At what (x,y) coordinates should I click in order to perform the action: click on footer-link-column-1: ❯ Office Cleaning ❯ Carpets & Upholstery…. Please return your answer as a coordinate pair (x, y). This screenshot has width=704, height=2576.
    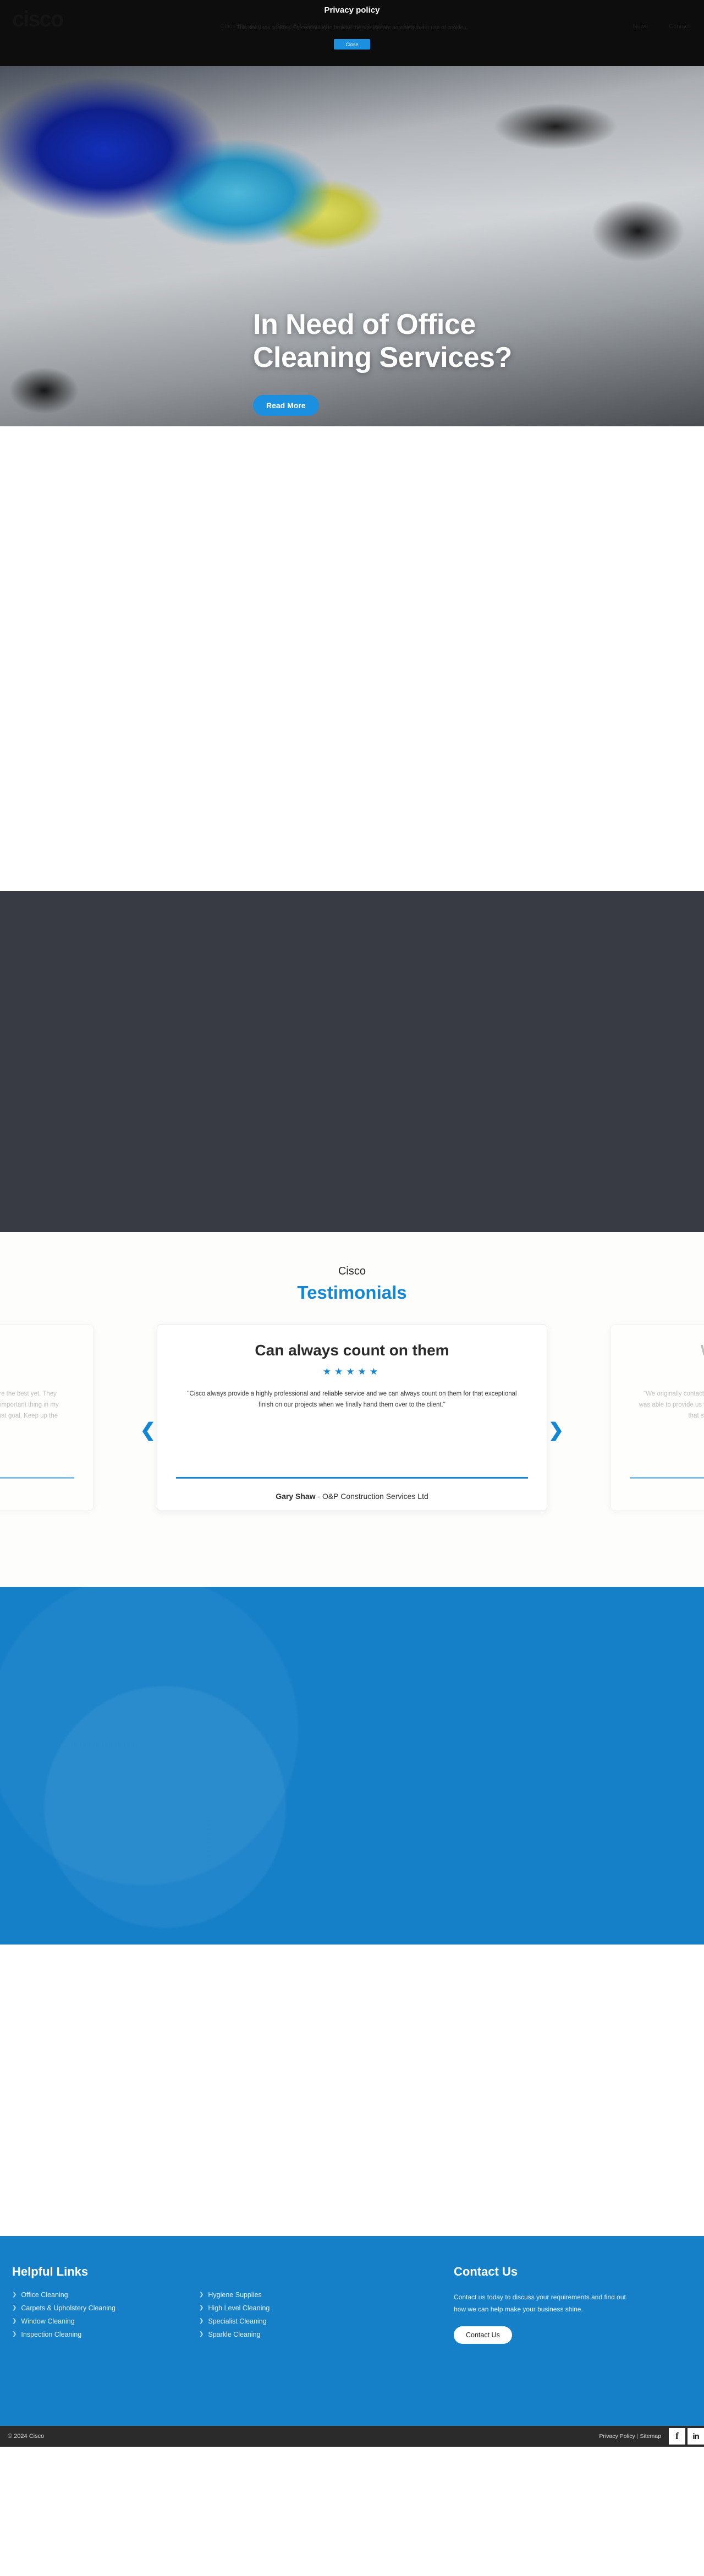
    Looking at the image, I should click on (105, 2317).